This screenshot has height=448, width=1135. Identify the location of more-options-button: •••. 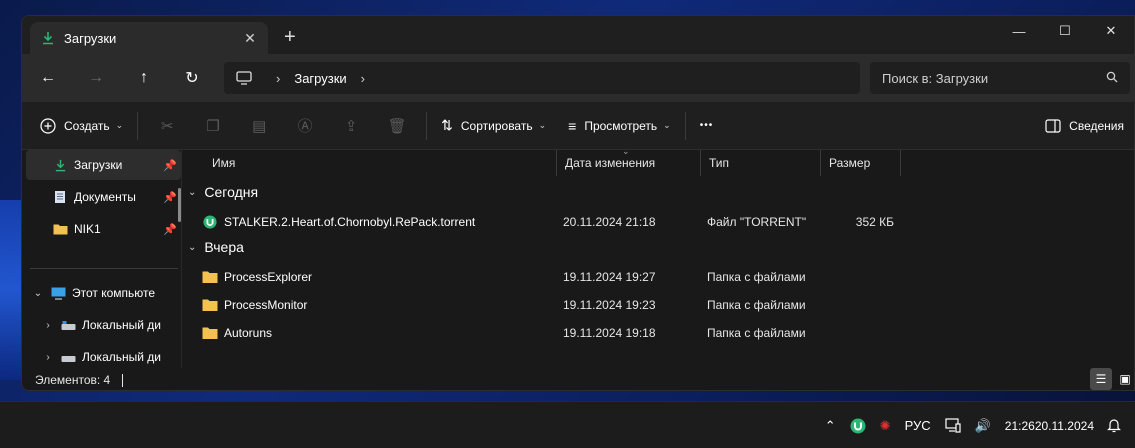
(707, 126).